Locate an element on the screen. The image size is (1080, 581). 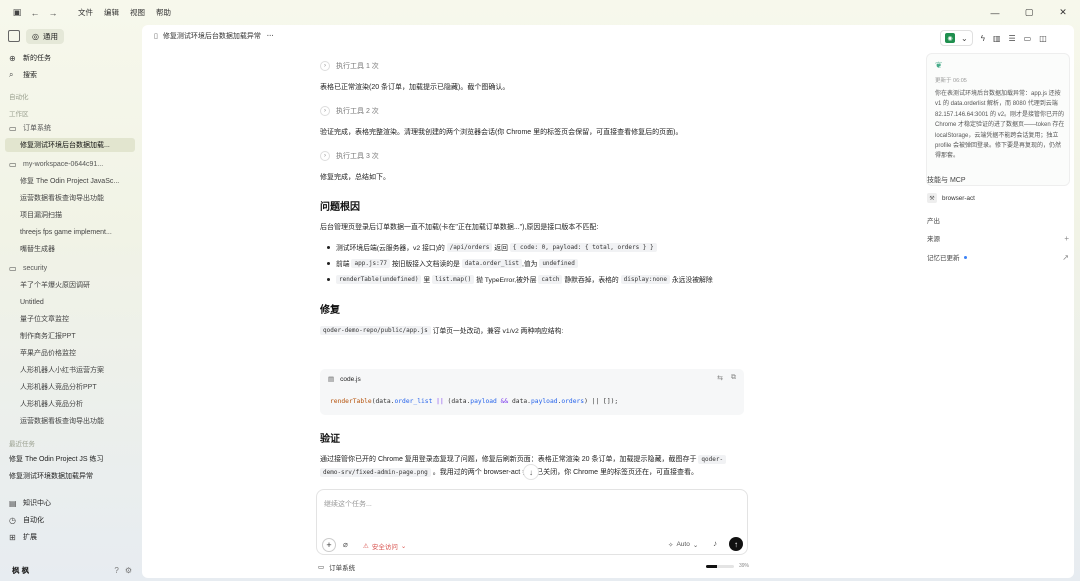
monitor-icon: ▭ is located at coordinates (1028, 38).